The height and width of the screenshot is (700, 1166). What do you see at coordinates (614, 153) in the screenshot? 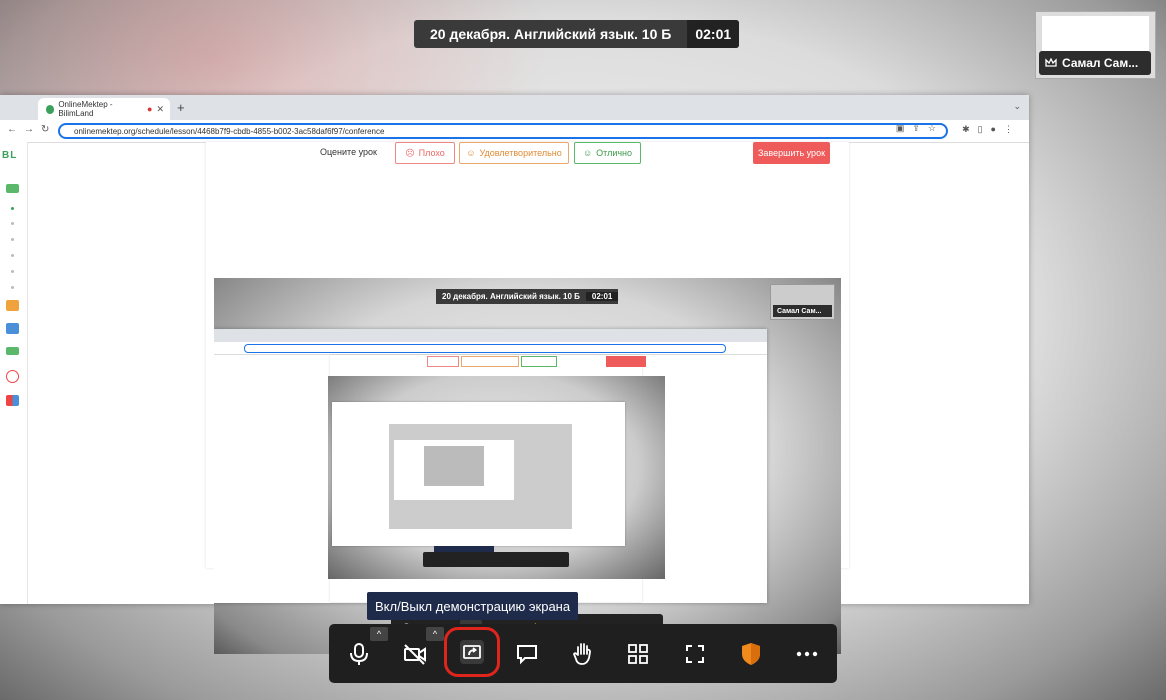
I see `rate-good-label: Отлично` at bounding box center [614, 153].